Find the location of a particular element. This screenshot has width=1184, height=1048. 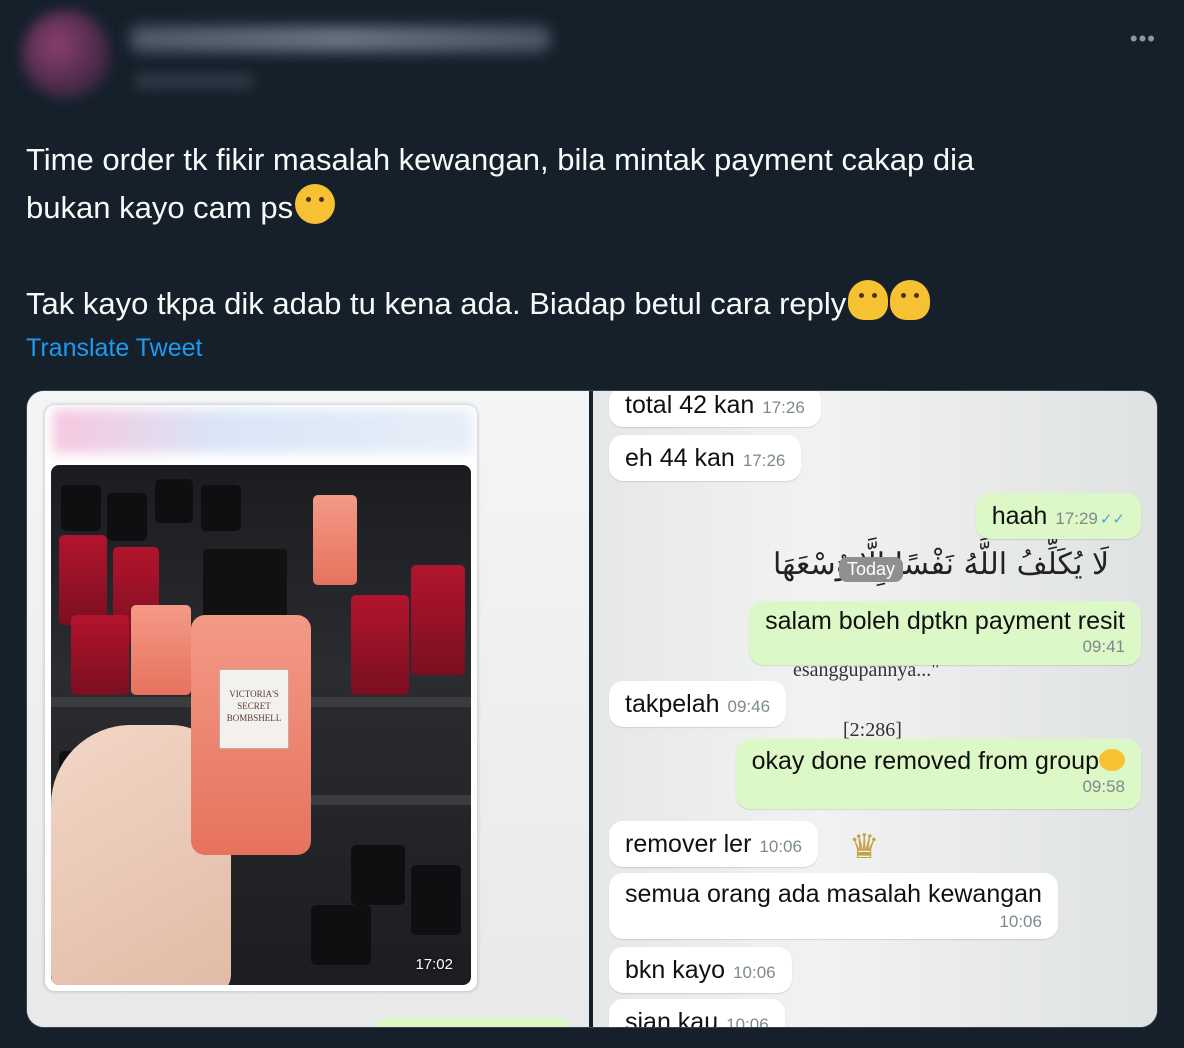

message-text: bkn kayo is located at coordinates (675, 970).